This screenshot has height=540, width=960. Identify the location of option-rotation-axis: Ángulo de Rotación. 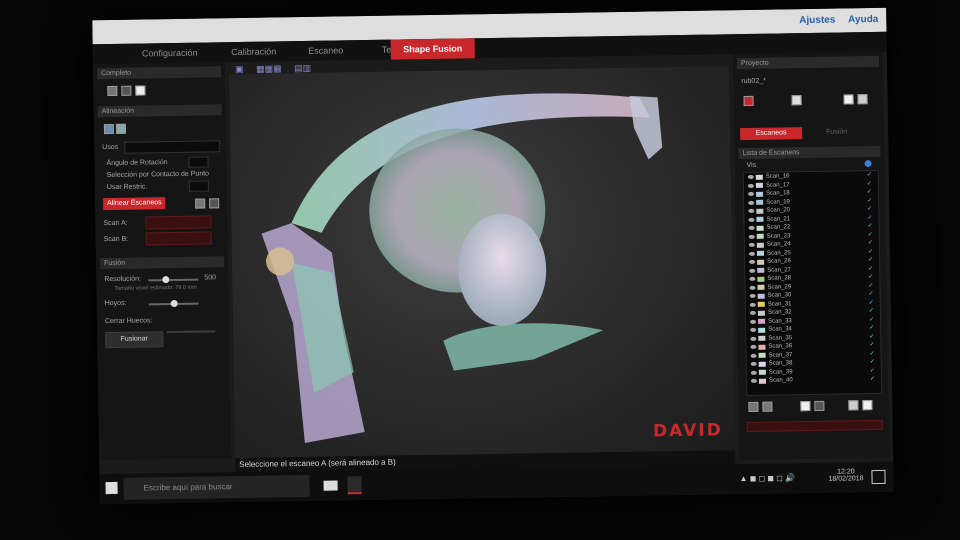
(136, 163).